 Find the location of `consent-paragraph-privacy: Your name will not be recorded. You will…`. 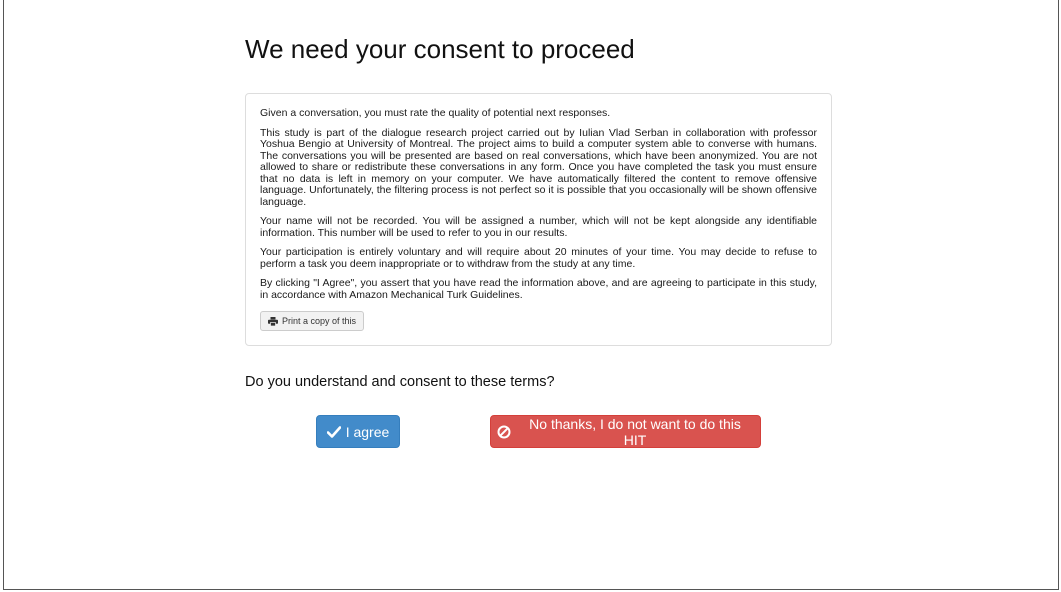

consent-paragraph-privacy: Your name will not be recorded. You will… is located at coordinates (538, 227).